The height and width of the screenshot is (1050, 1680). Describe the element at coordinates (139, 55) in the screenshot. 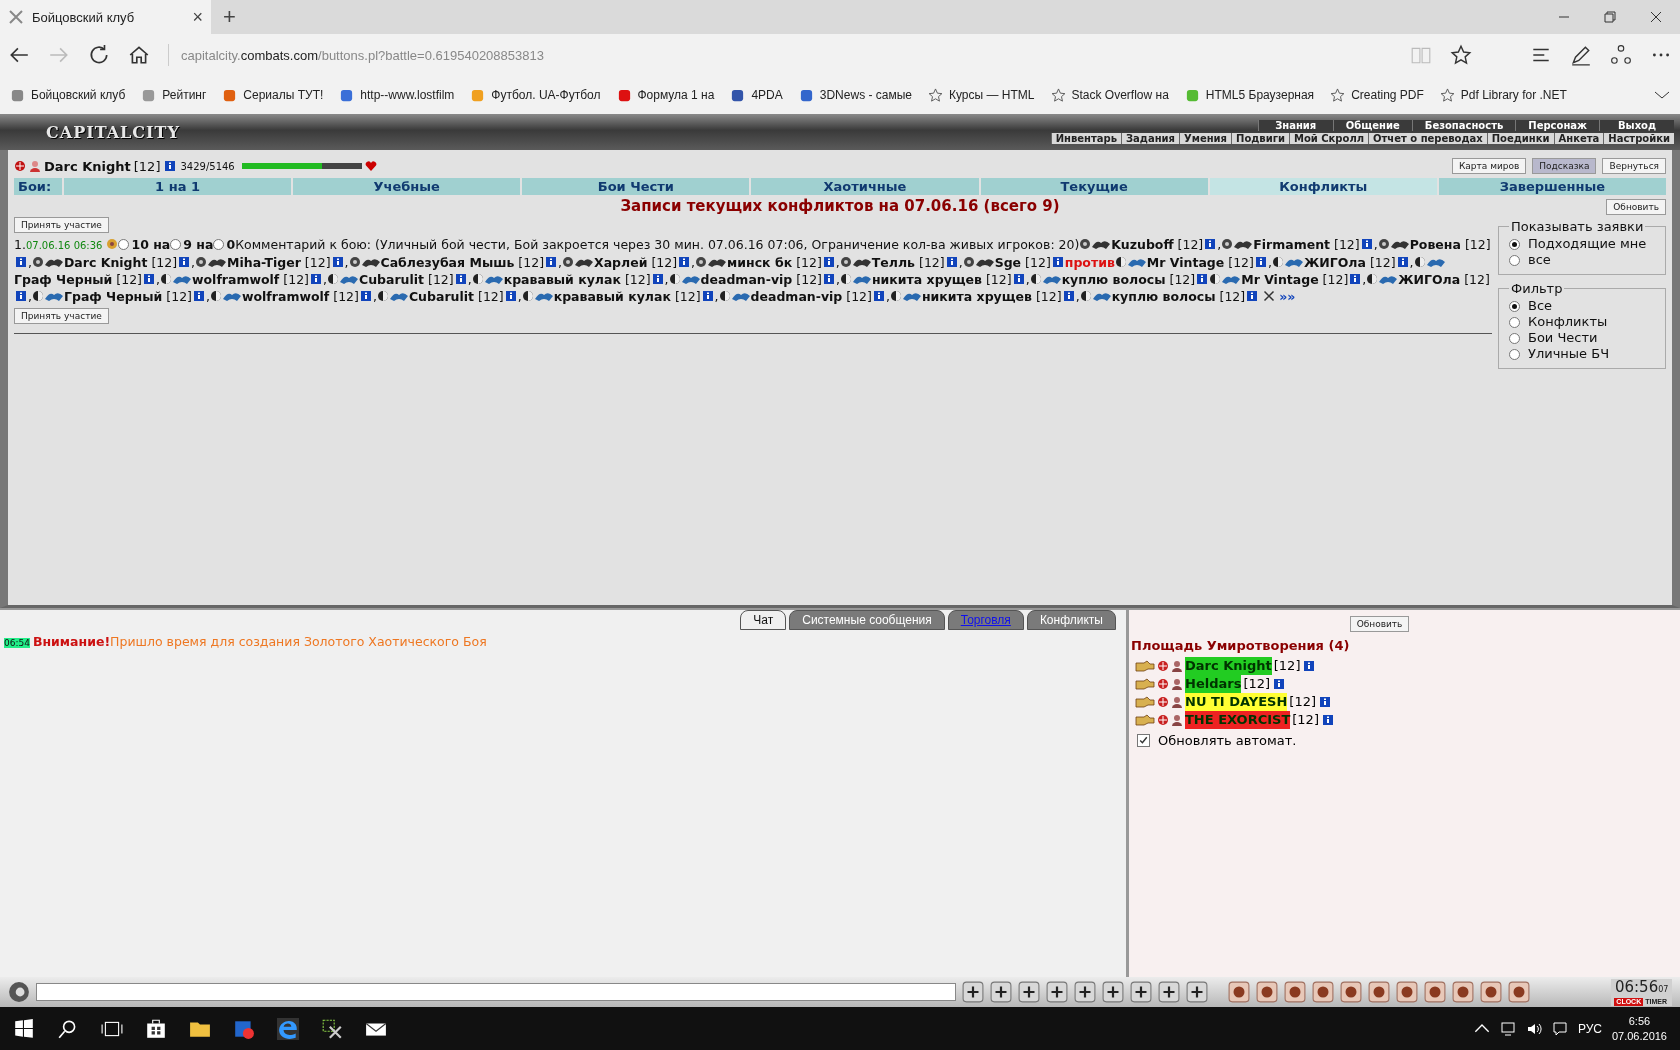

I see `home-icon` at that location.